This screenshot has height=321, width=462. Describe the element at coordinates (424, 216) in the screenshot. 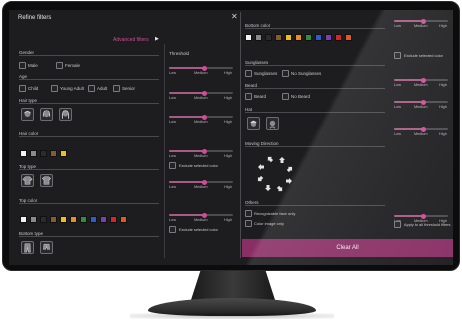

I see `threshold-right-5-slider-knob` at that location.